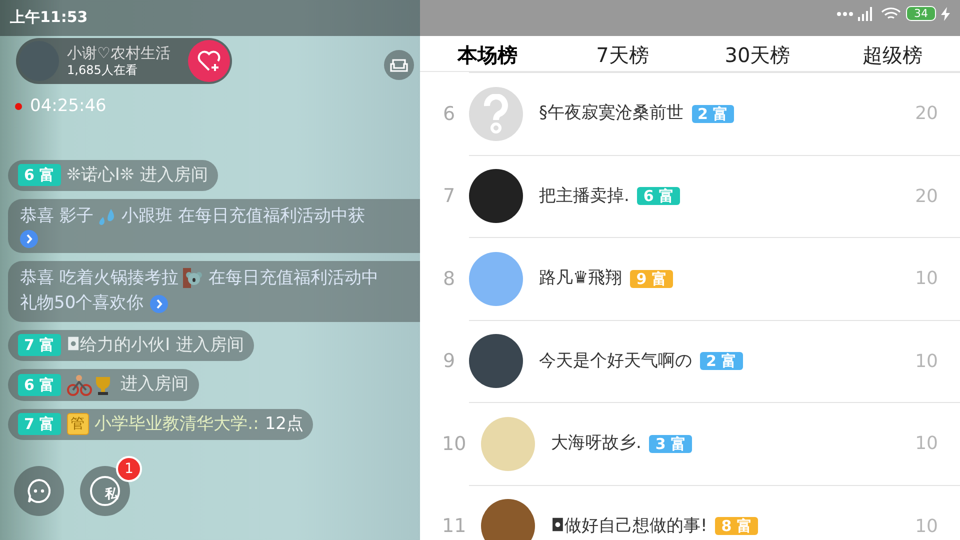  I want to click on admin-badge: 管, so click(77, 424).